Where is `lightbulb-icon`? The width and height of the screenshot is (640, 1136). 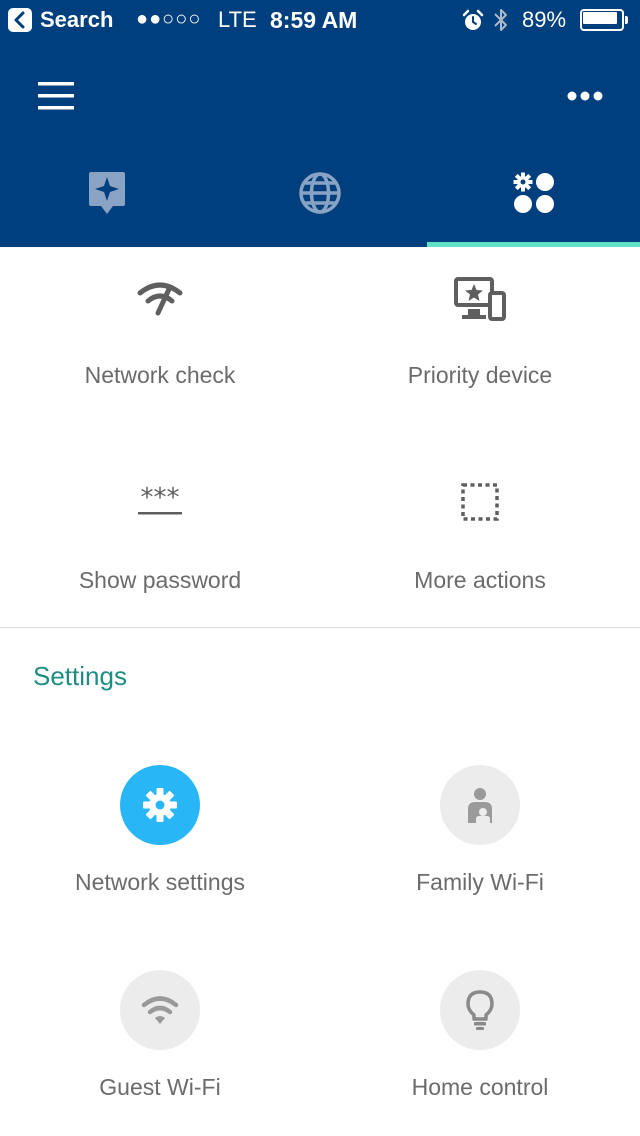
lightbulb-icon is located at coordinates (480, 1010).